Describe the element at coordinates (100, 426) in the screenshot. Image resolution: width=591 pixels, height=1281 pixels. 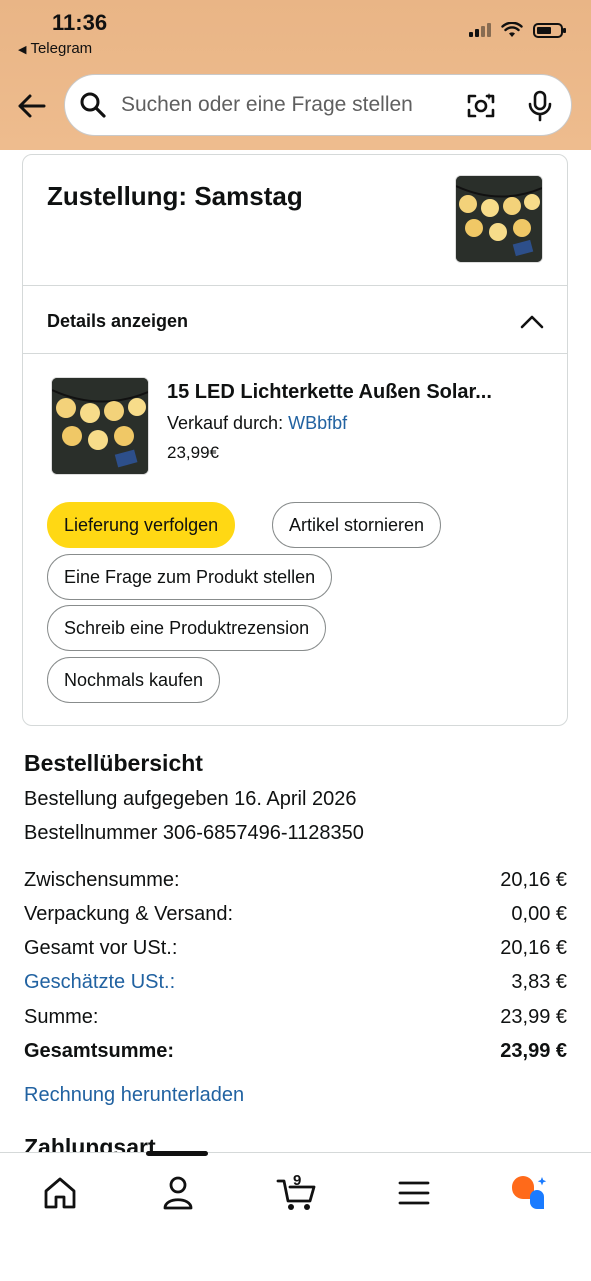
I see `product-image` at that location.